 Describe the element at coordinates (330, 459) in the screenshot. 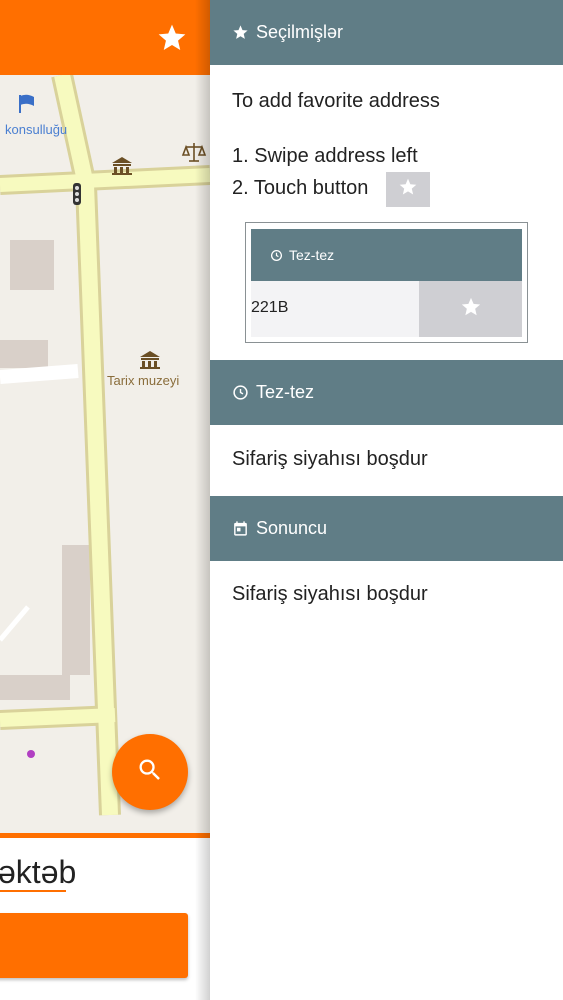

I see `frequent-empty-text: Sifariş siyahısı boşdur` at that location.